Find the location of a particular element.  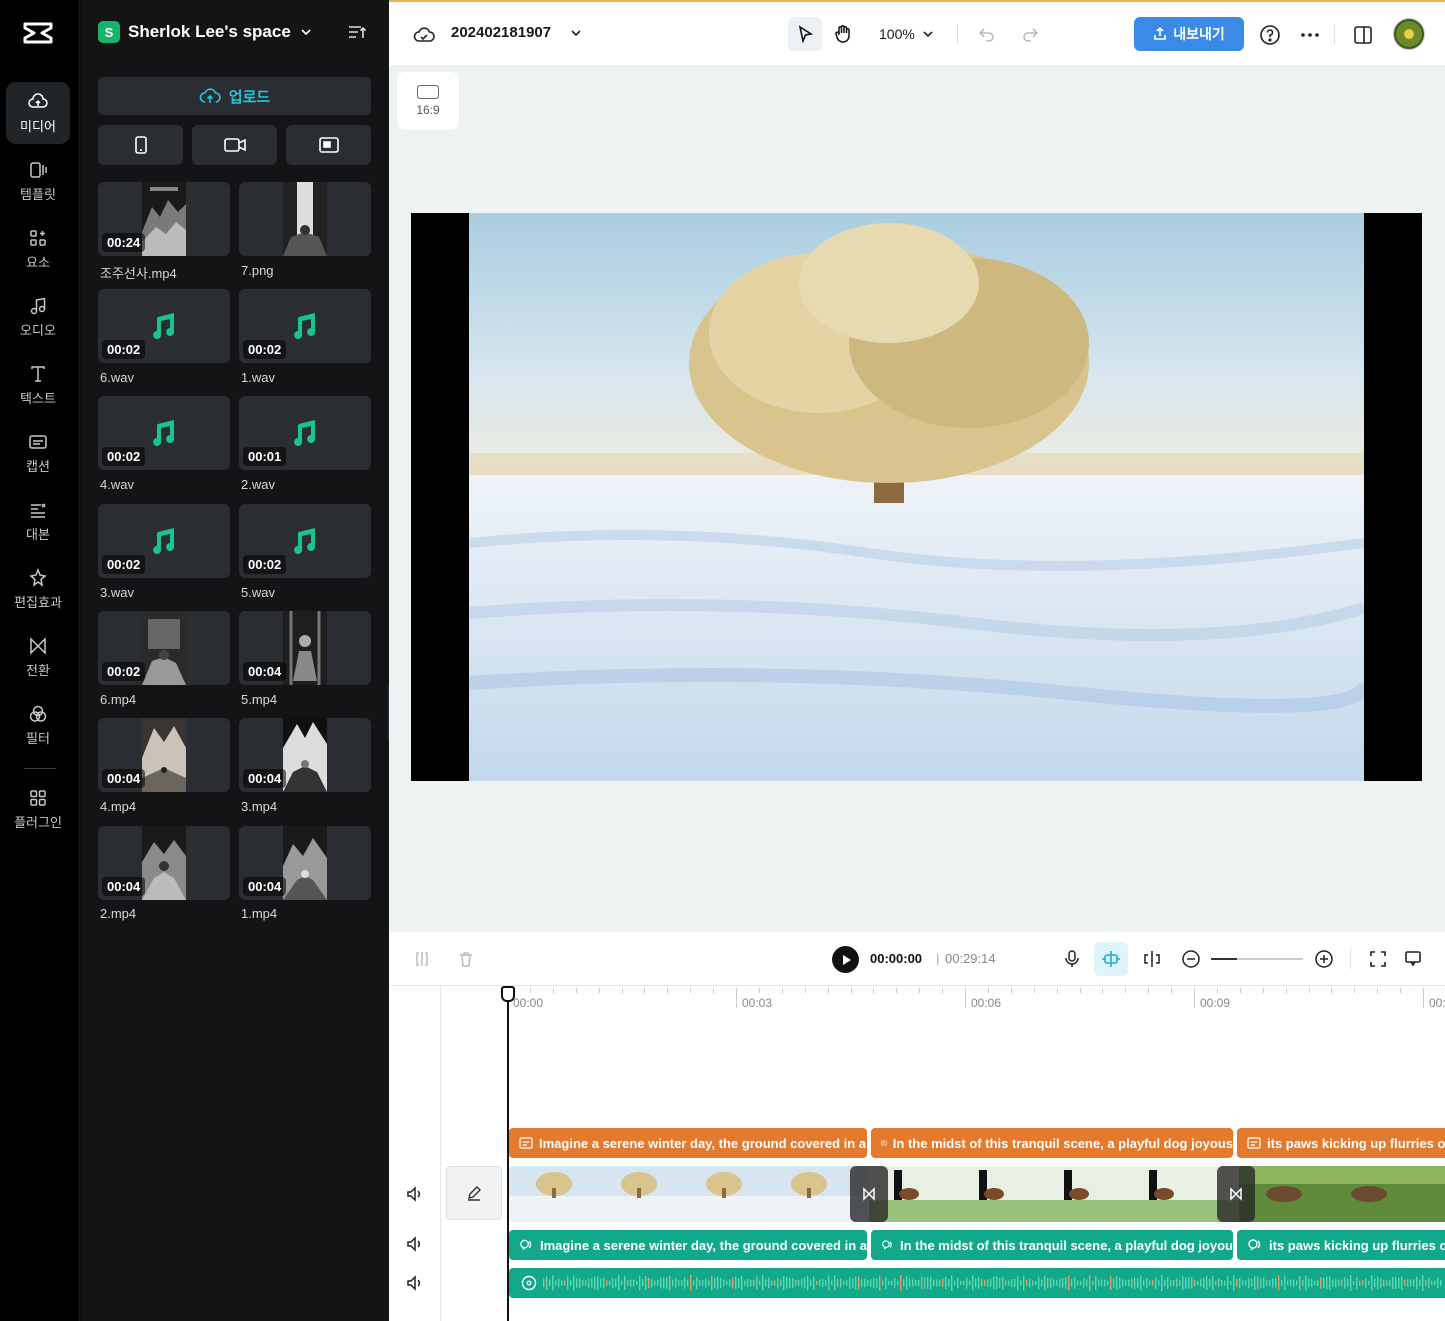

split-track-button is located at coordinates (1152, 959).